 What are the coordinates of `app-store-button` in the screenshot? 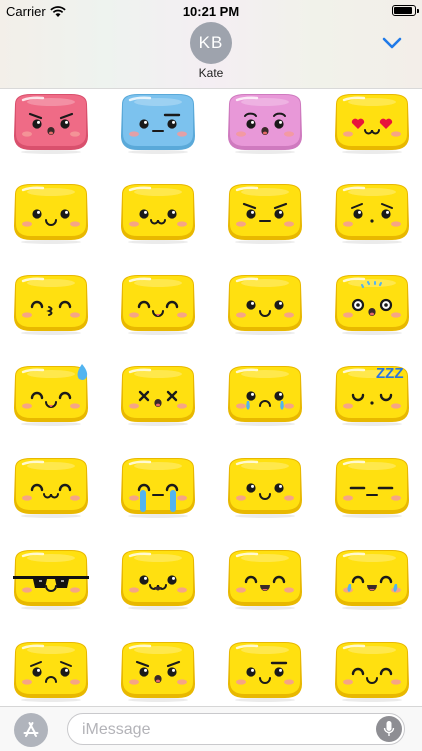 It's located at (31, 730).